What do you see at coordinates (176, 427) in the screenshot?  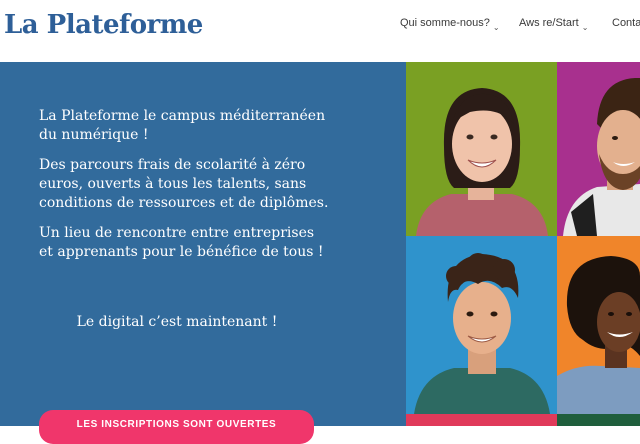 I see `registration-cta-button: LES INSCRIPTIONS SONT OUVERTES` at bounding box center [176, 427].